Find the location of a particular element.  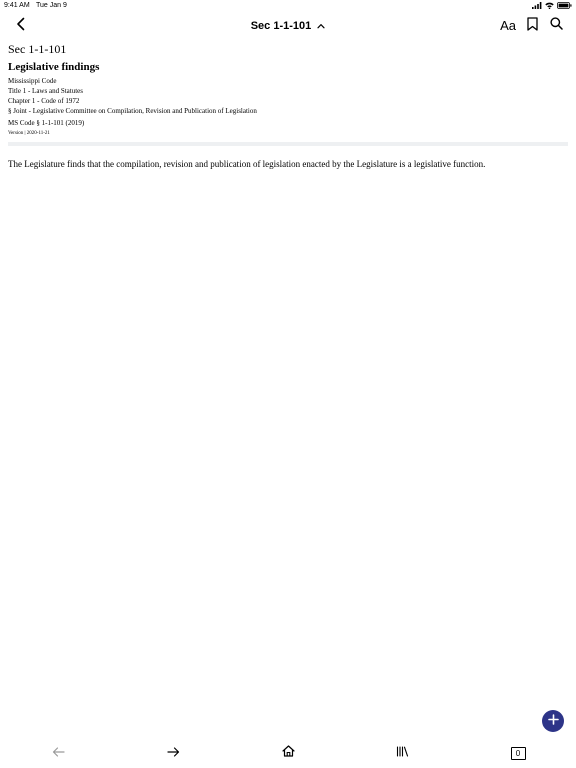

library-button is located at coordinates (402, 753).